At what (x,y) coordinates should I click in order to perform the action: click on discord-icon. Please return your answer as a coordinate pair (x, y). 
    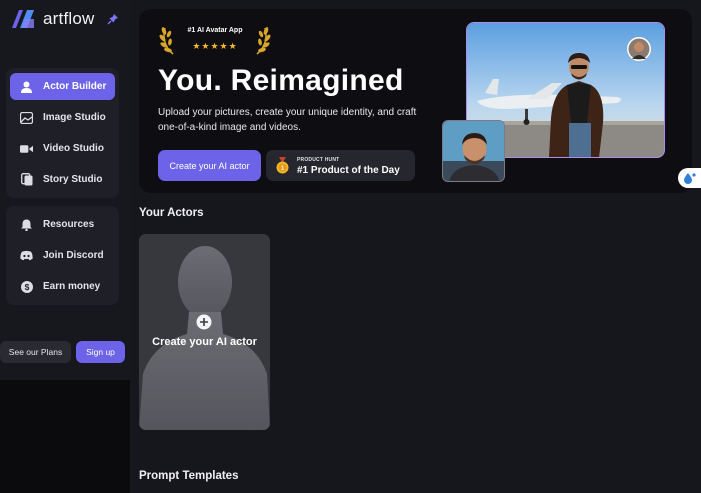
    Looking at the image, I should click on (26, 255).